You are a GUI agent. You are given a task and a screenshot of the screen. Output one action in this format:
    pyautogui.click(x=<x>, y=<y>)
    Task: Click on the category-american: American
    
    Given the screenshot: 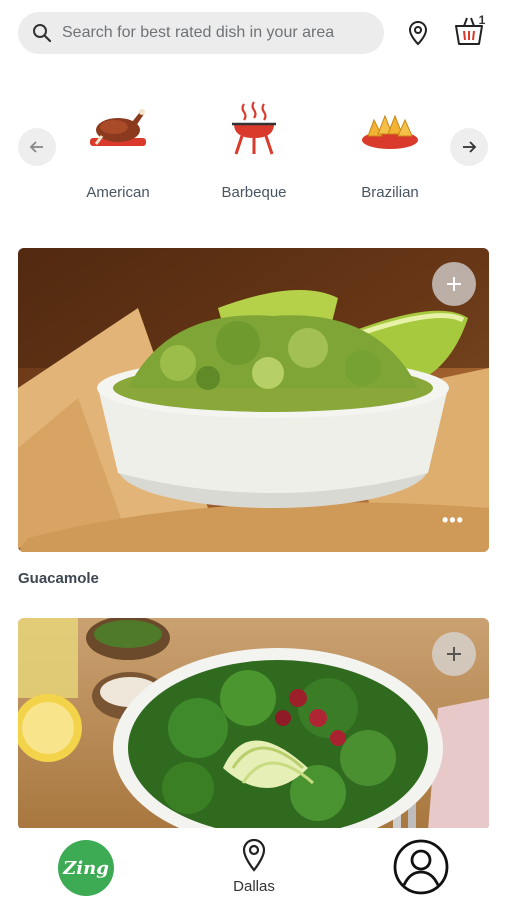 What is the action you would take?
    pyautogui.click(x=118, y=150)
    